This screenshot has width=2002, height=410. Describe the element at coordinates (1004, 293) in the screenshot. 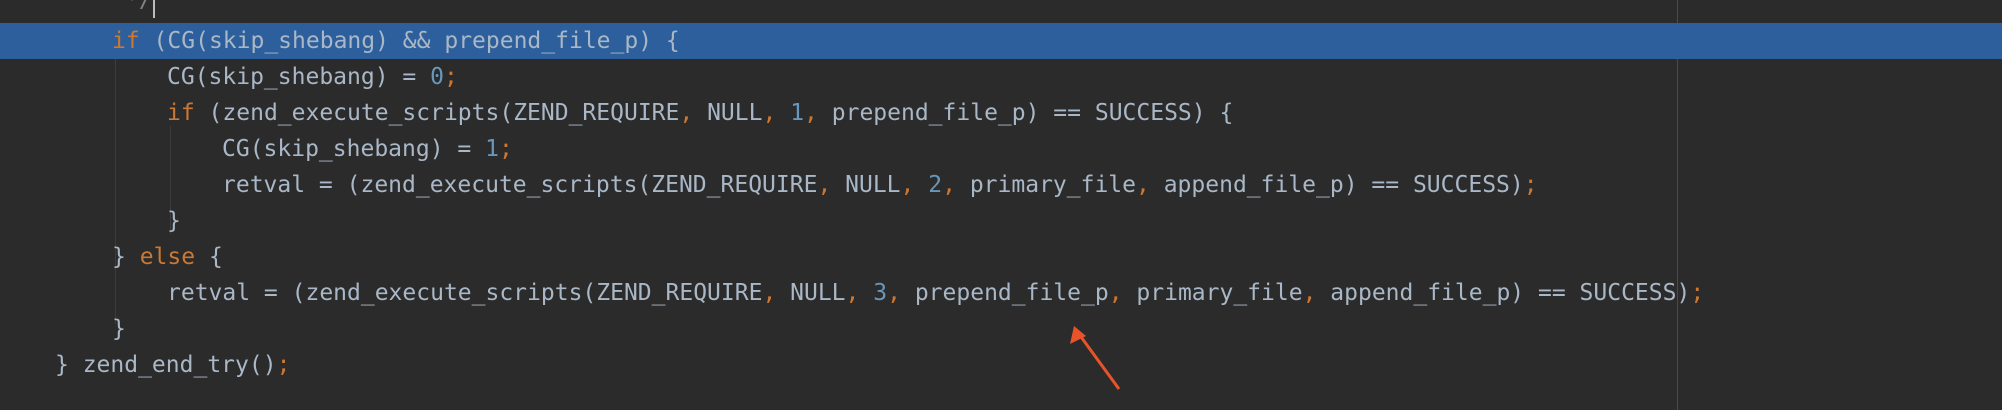

I see `code-token: prepend_file_p` at that location.